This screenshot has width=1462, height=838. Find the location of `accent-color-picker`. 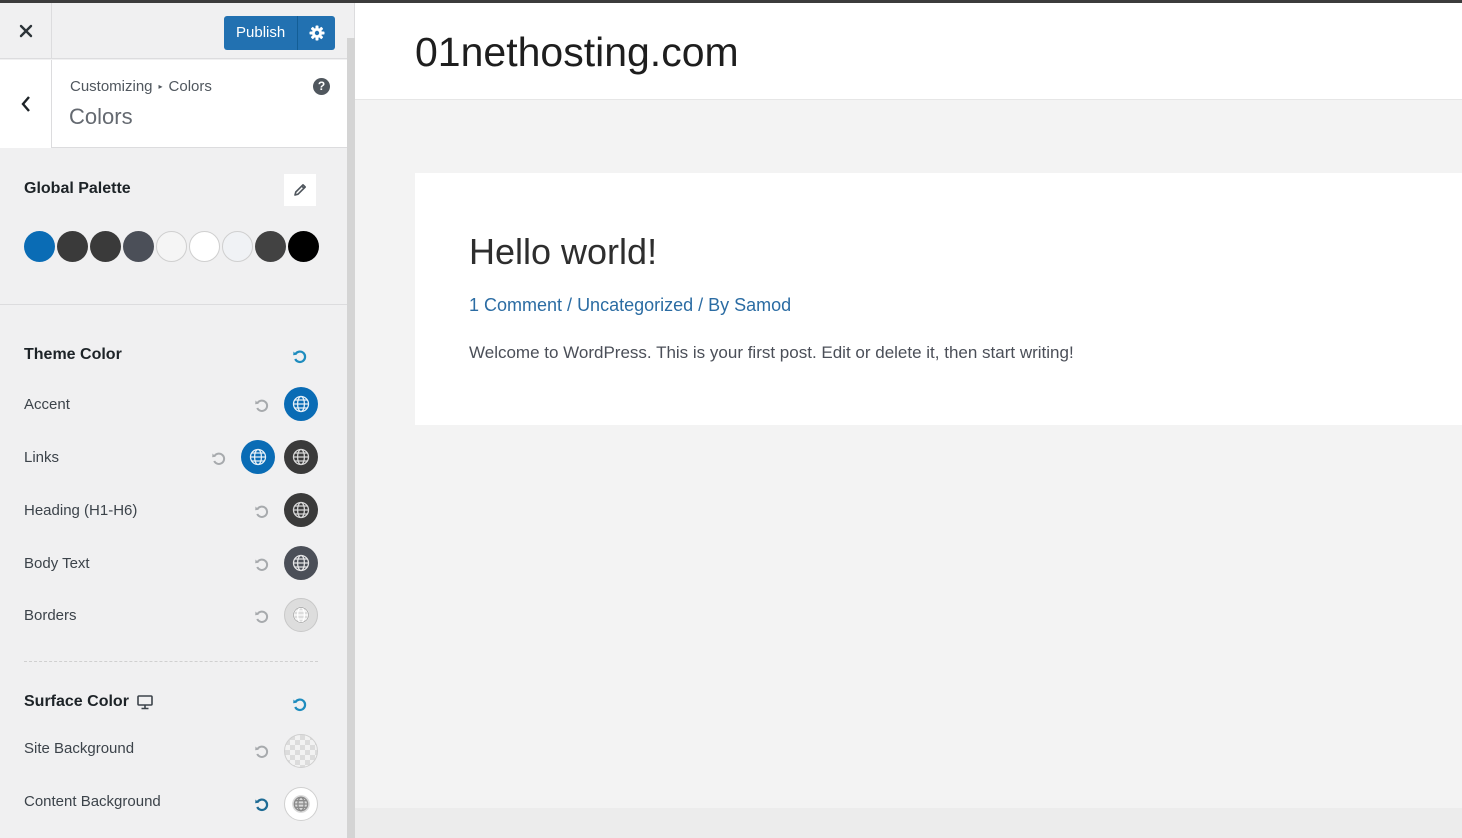

accent-color-picker is located at coordinates (301, 404).